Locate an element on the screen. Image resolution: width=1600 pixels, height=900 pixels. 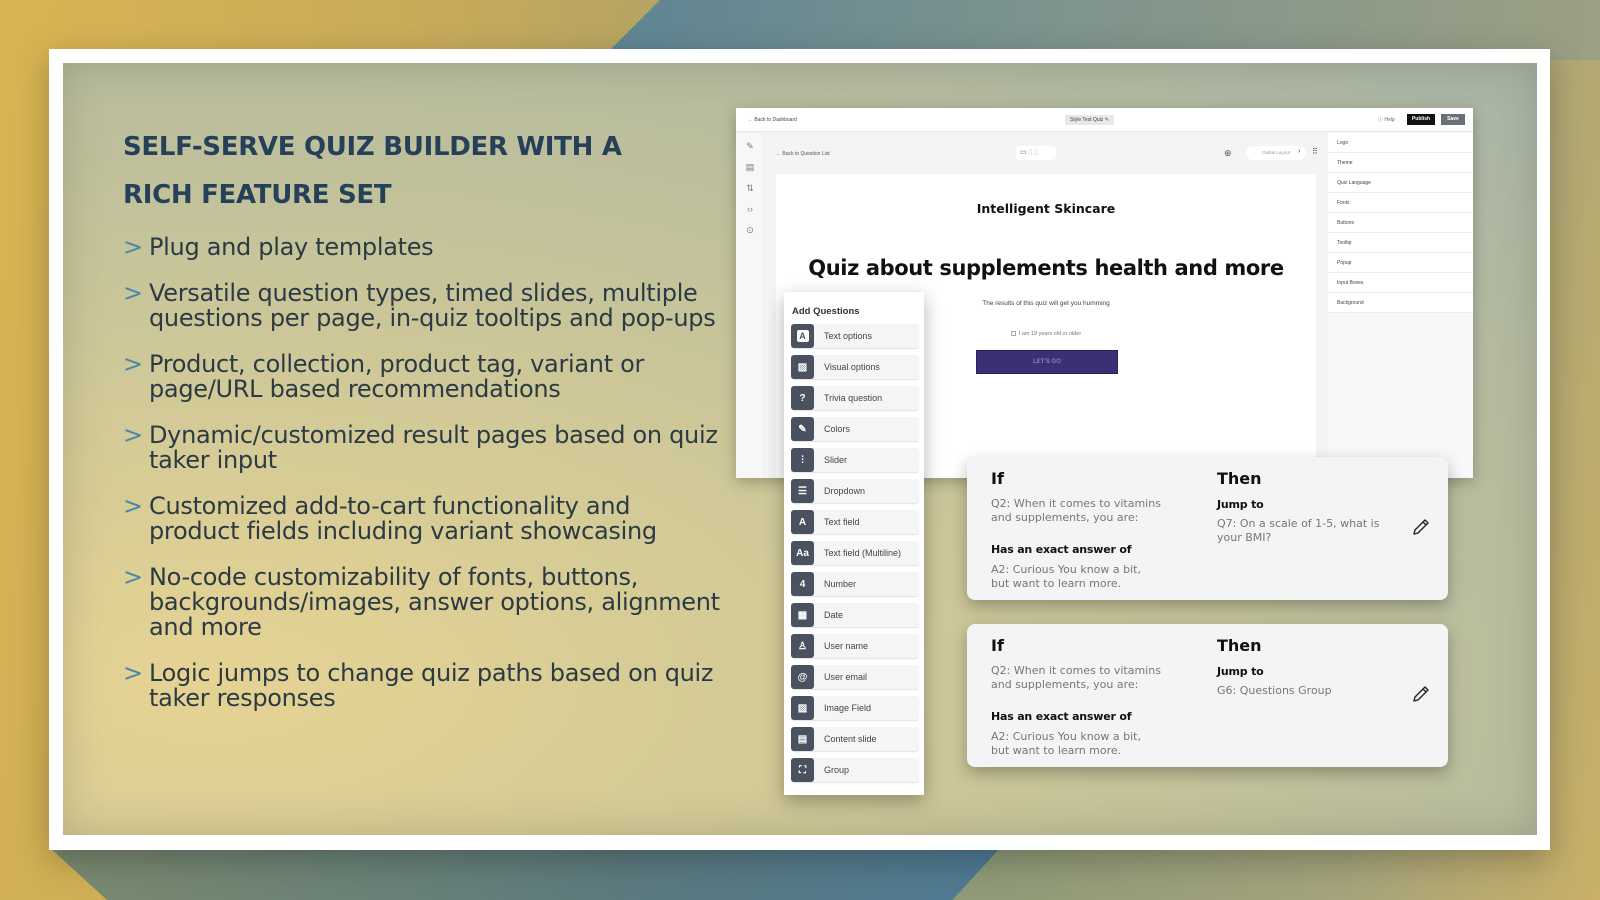
add-questions-title: Add Questions is located at coordinates (826, 311).